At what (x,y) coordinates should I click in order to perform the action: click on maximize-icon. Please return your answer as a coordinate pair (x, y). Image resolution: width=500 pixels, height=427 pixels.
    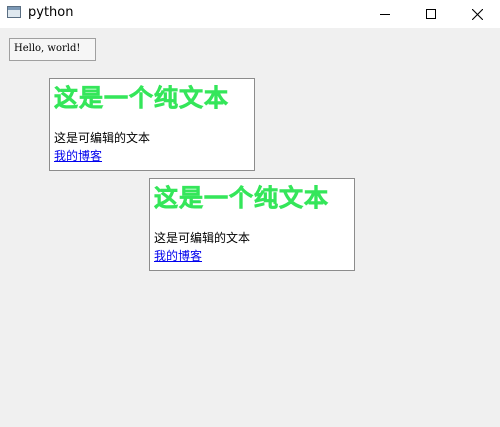
    Looking at the image, I should click on (431, 14).